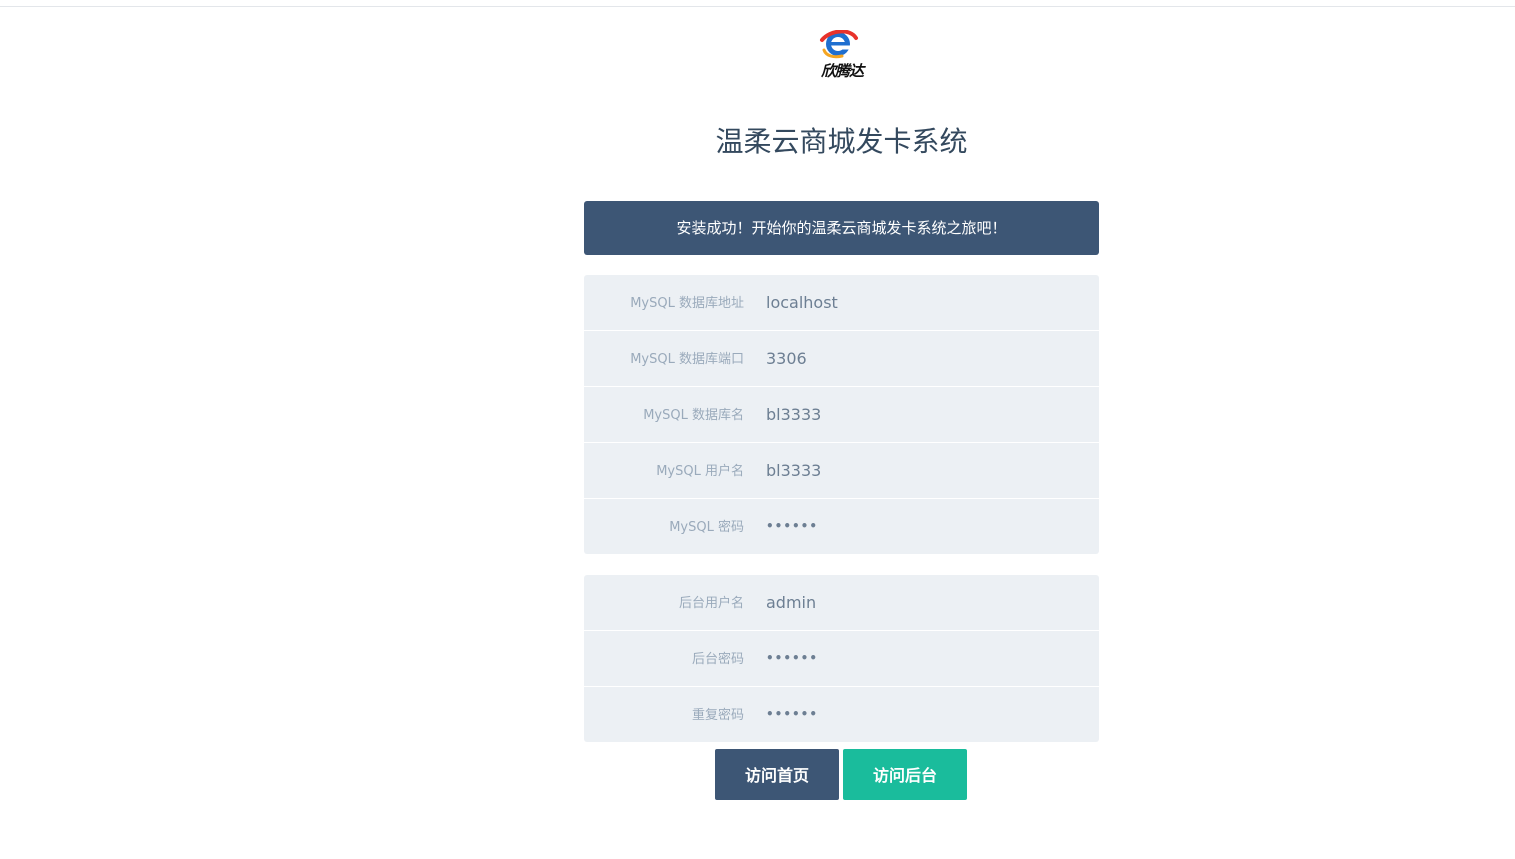  I want to click on page-title: 温柔云商城发卡系统, so click(841, 141).